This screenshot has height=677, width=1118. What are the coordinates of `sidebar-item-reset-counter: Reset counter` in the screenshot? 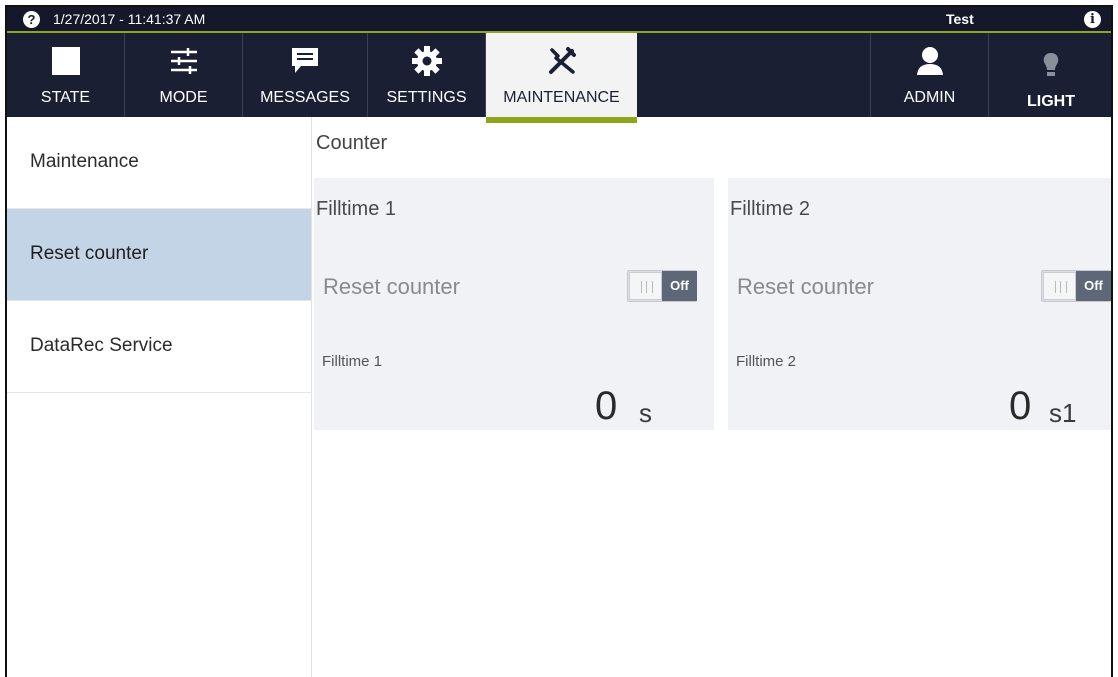 It's located at (159, 255).